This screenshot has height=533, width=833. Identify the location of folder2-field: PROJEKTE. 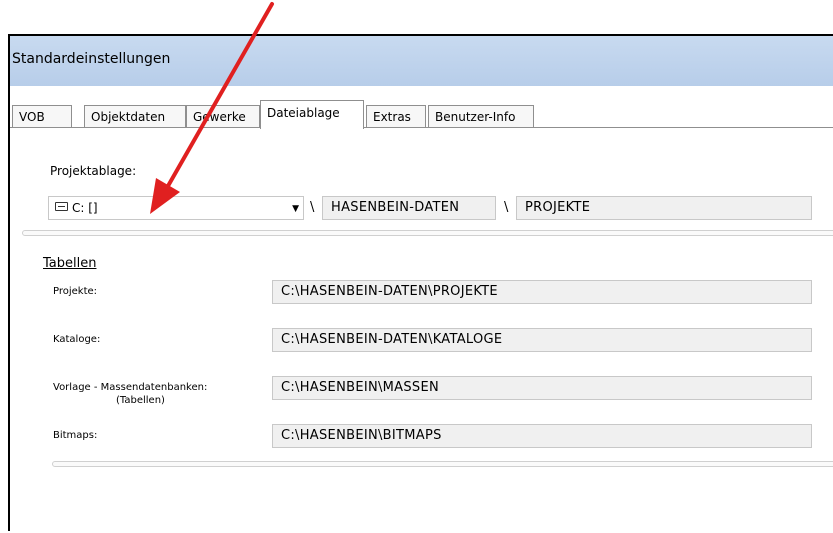
(664, 208).